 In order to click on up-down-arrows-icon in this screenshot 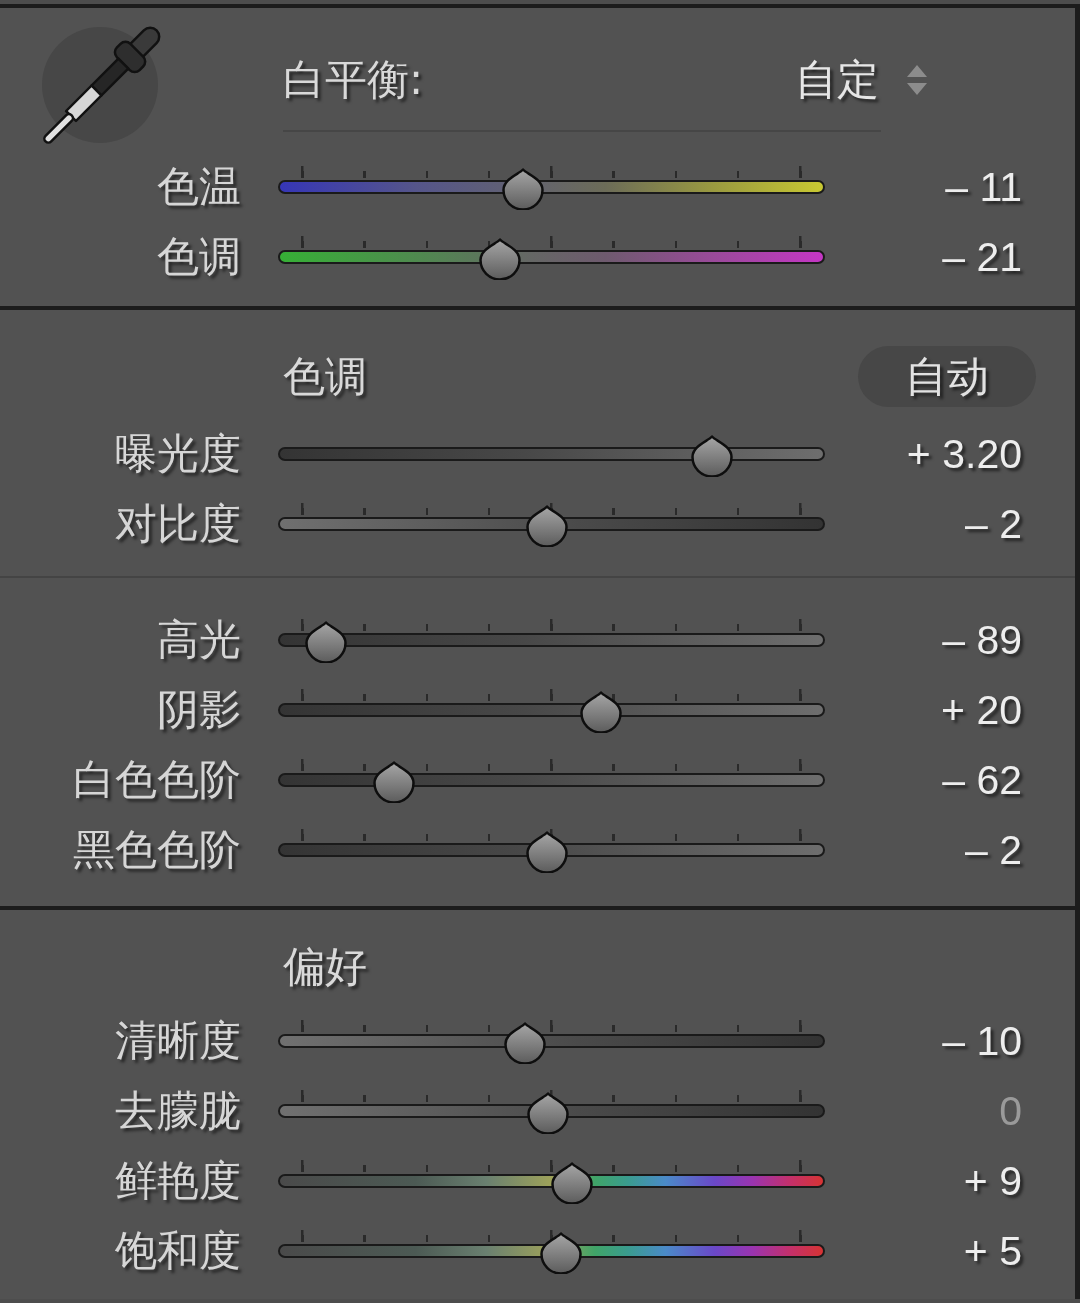, I will do `click(917, 80)`.